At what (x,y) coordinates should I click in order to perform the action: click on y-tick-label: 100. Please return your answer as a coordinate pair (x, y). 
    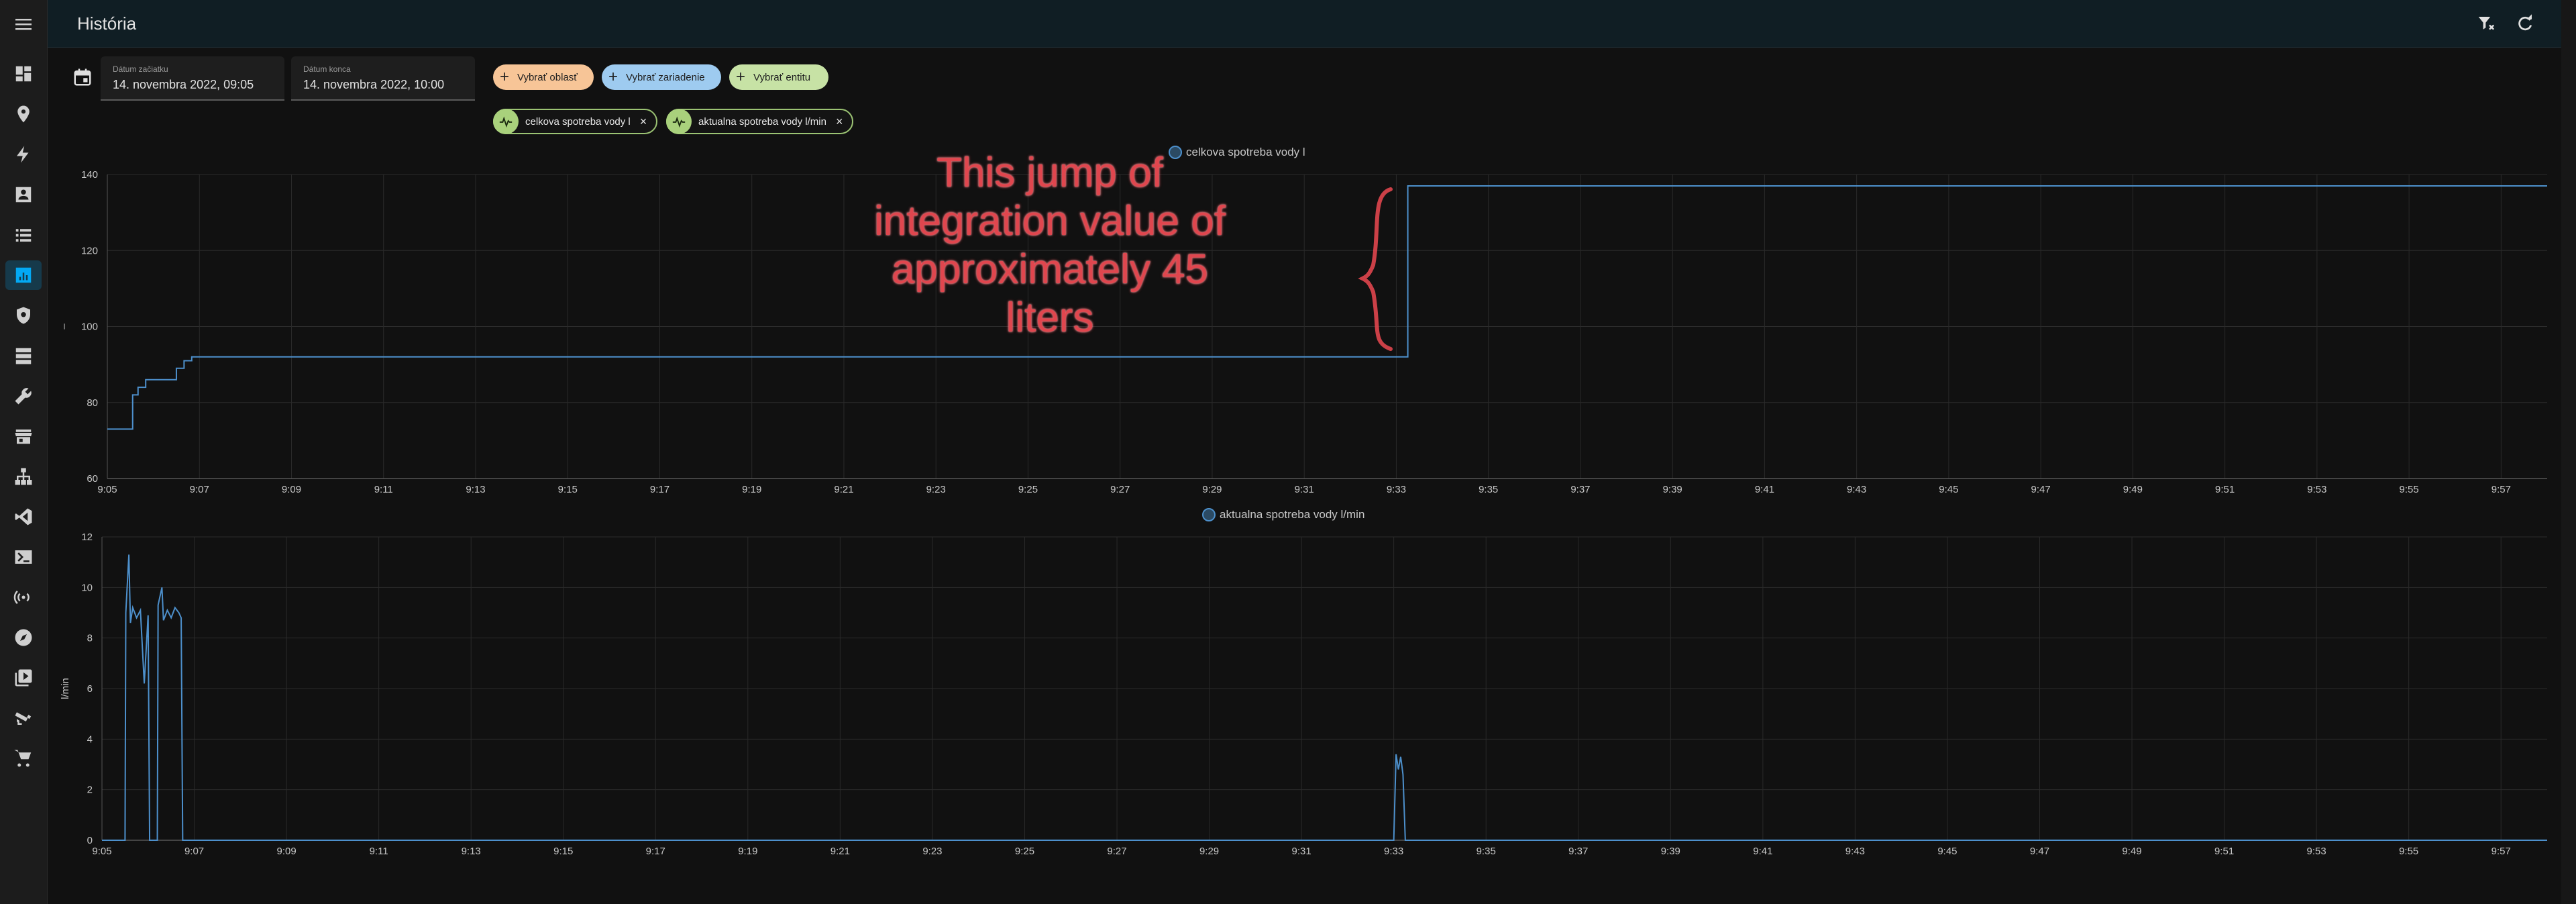
    Looking at the image, I should click on (89, 327).